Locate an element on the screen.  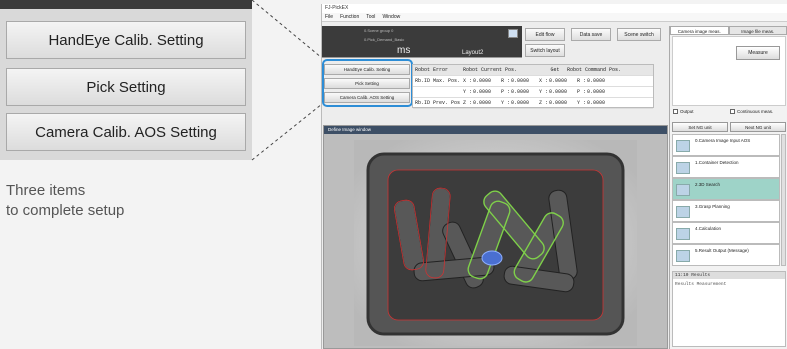
get-button: Get is located at coordinates (554, 70).